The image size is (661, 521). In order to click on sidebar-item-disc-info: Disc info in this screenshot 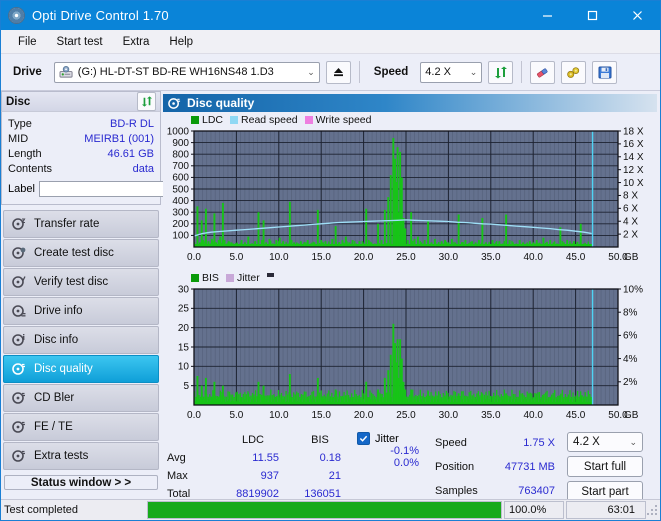, I will do `click(81, 340)`.